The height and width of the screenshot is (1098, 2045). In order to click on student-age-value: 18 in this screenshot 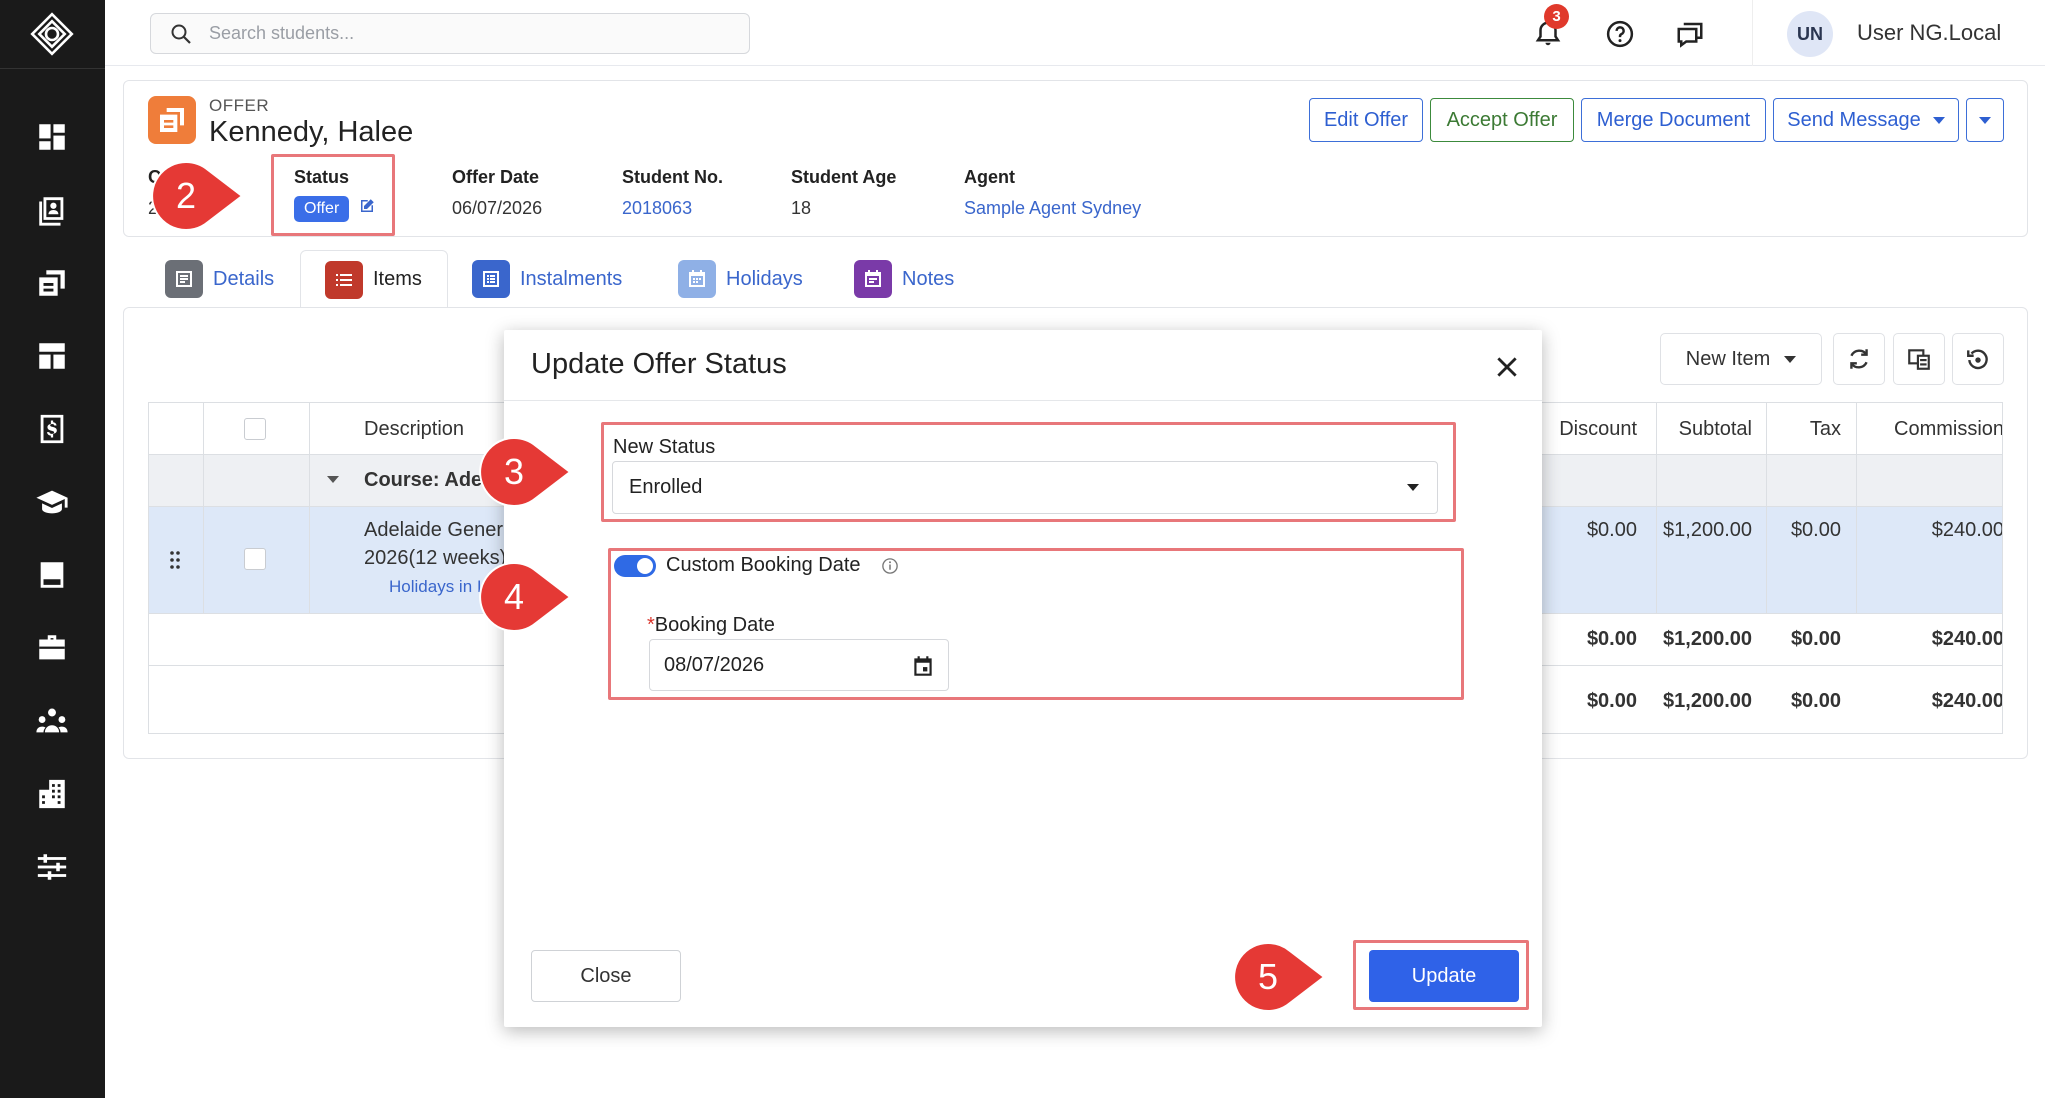, I will do `click(801, 208)`.